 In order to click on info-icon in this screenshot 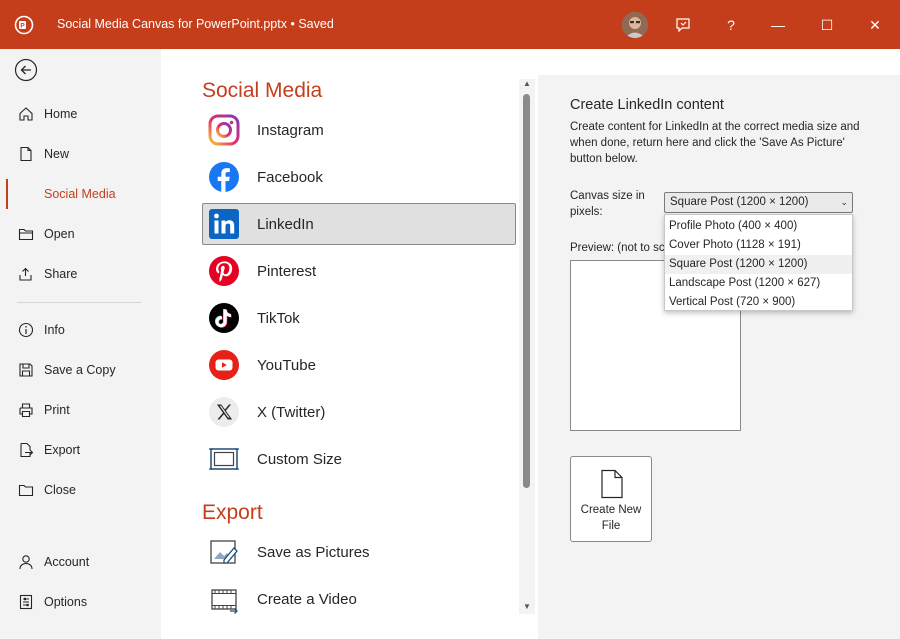, I will do `click(26, 330)`.